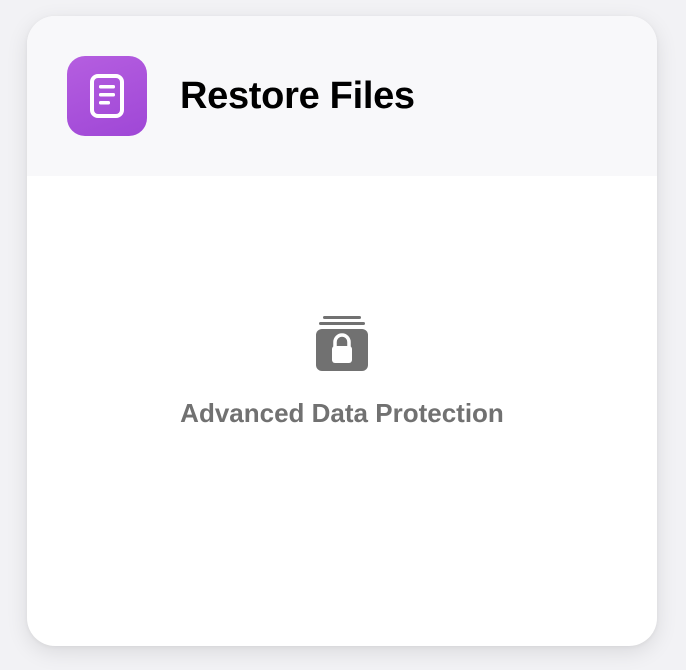 The image size is (686, 670). Describe the element at coordinates (297, 96) in the screenshot. I see `page-title: Restore Files` at that location.